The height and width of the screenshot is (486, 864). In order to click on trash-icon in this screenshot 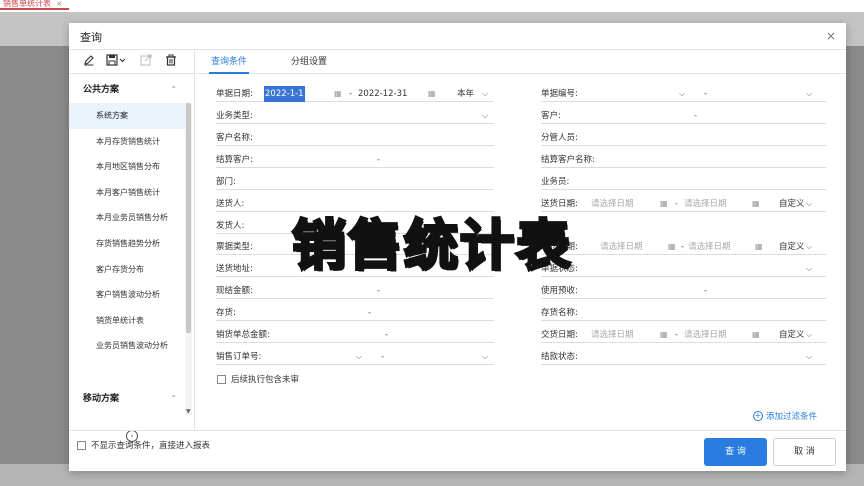, I will do `click(171, 62)`.